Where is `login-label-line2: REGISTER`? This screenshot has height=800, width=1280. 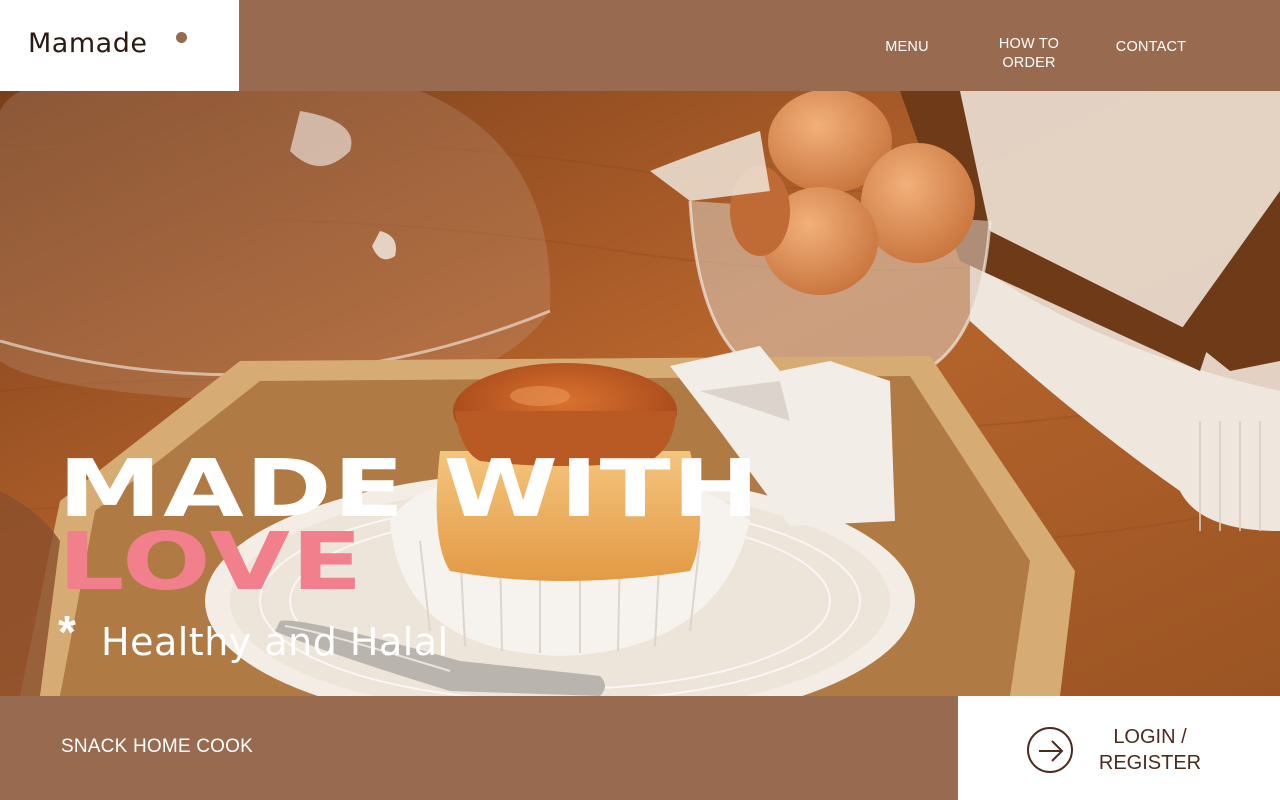
login-label-line2: REGISTER is located at coordinates (1150, 763).